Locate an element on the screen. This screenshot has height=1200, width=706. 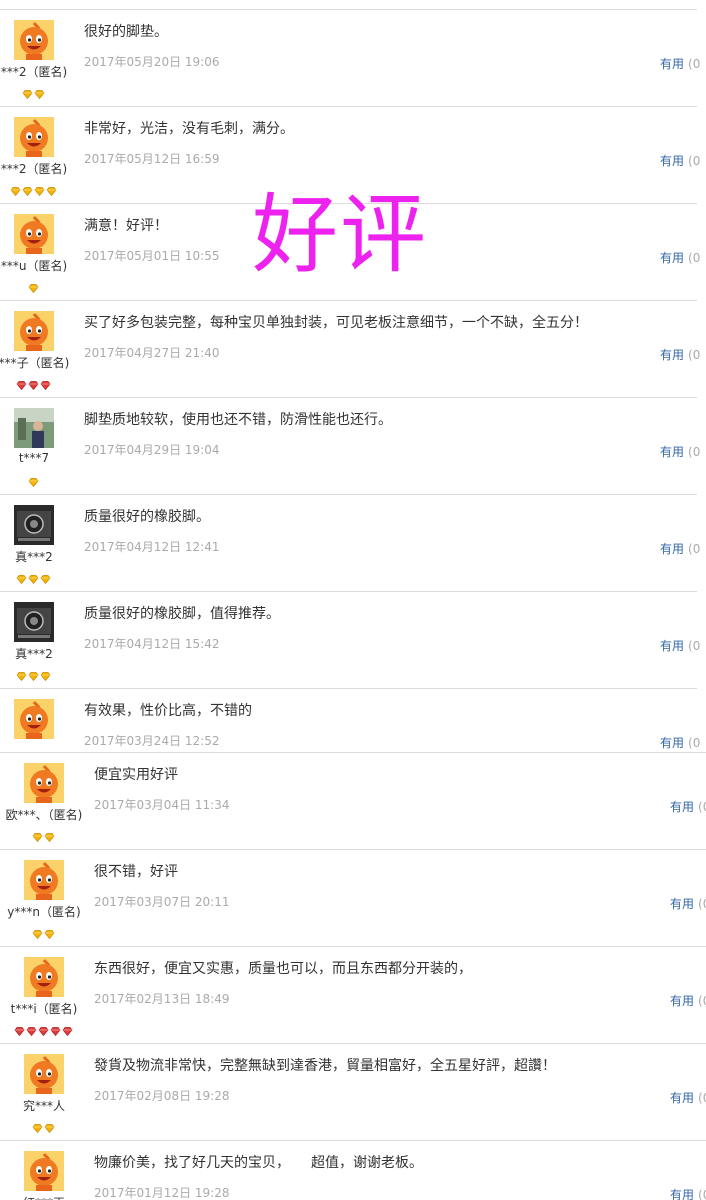
review-item: 真***2 质量很好的橡胶脚，值得推荐。 2017年04月12日 15:42 有用 (0 is located at coordinates (353, 640).